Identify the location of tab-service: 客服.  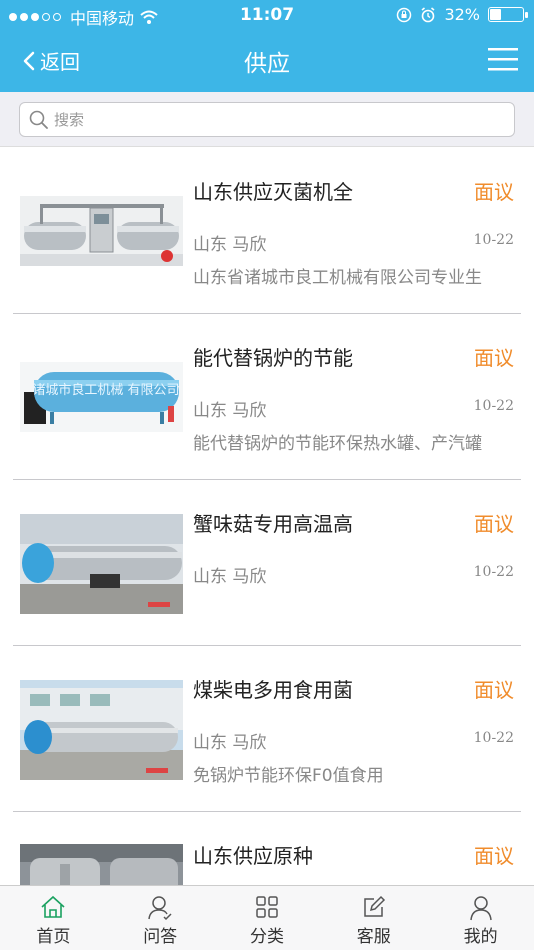
(373, 918).